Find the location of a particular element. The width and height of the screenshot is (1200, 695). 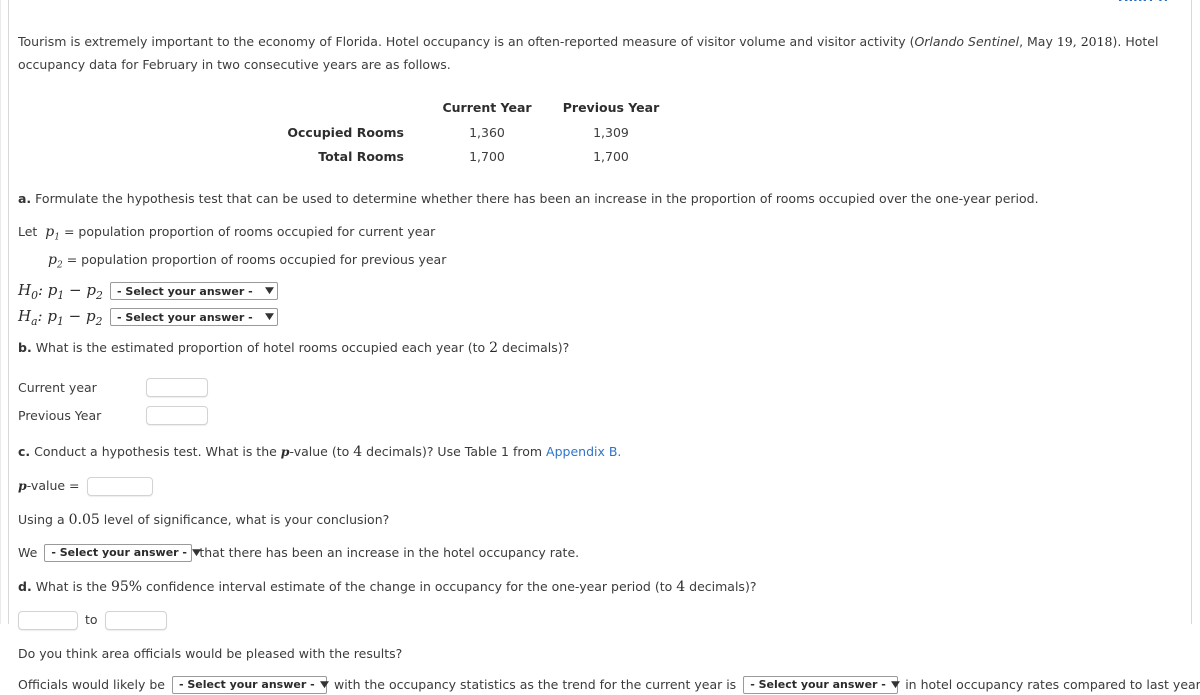

ha-minus: − p is located at coordinates (79, 315).